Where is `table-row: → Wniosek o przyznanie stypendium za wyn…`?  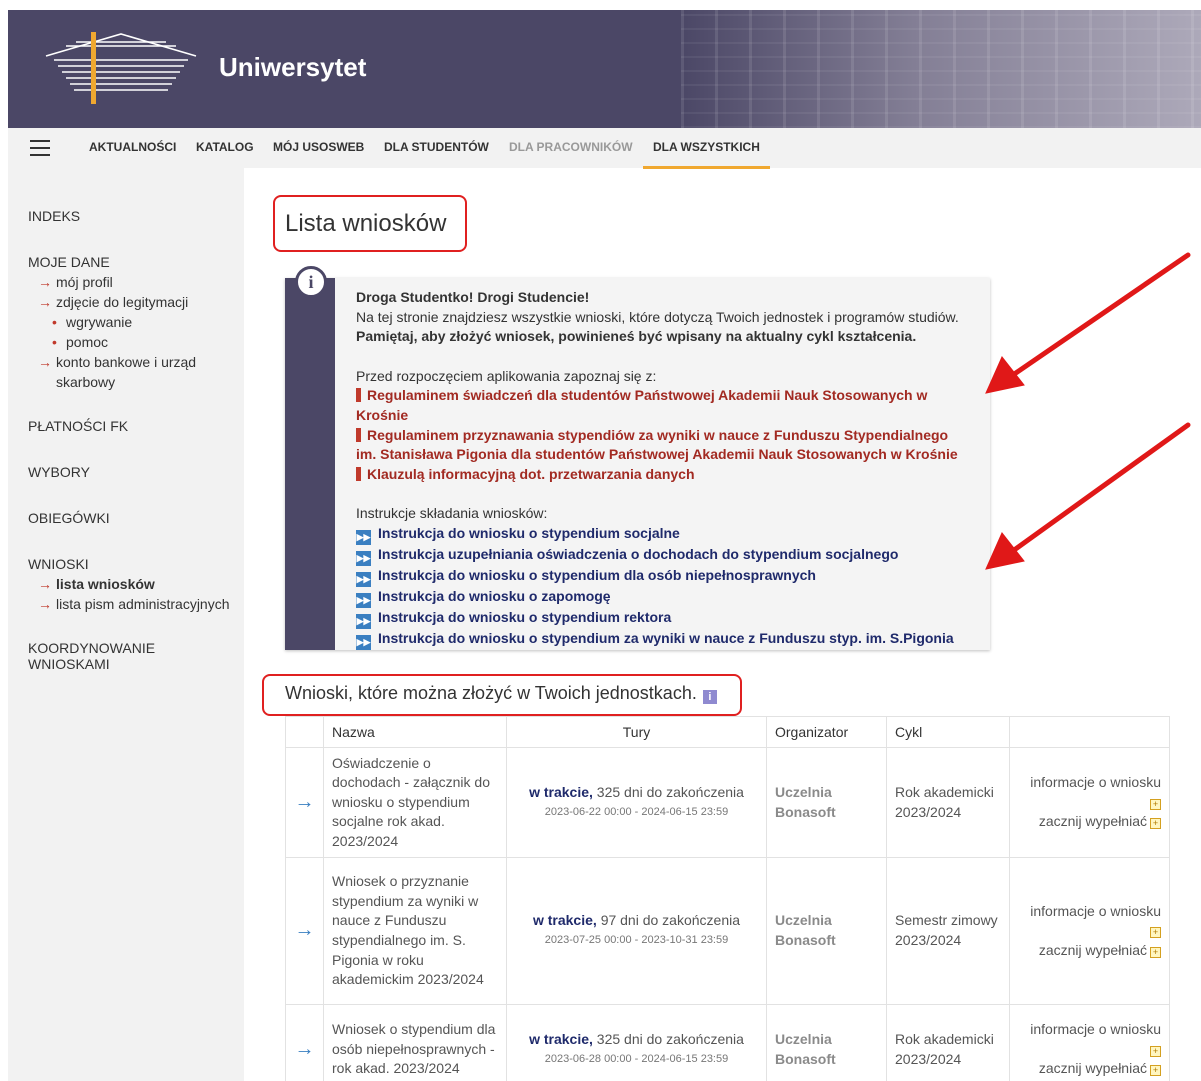 table-row: → Wniosek o przyznanie stypendium za wyn… is located at coordinates (727, 931).